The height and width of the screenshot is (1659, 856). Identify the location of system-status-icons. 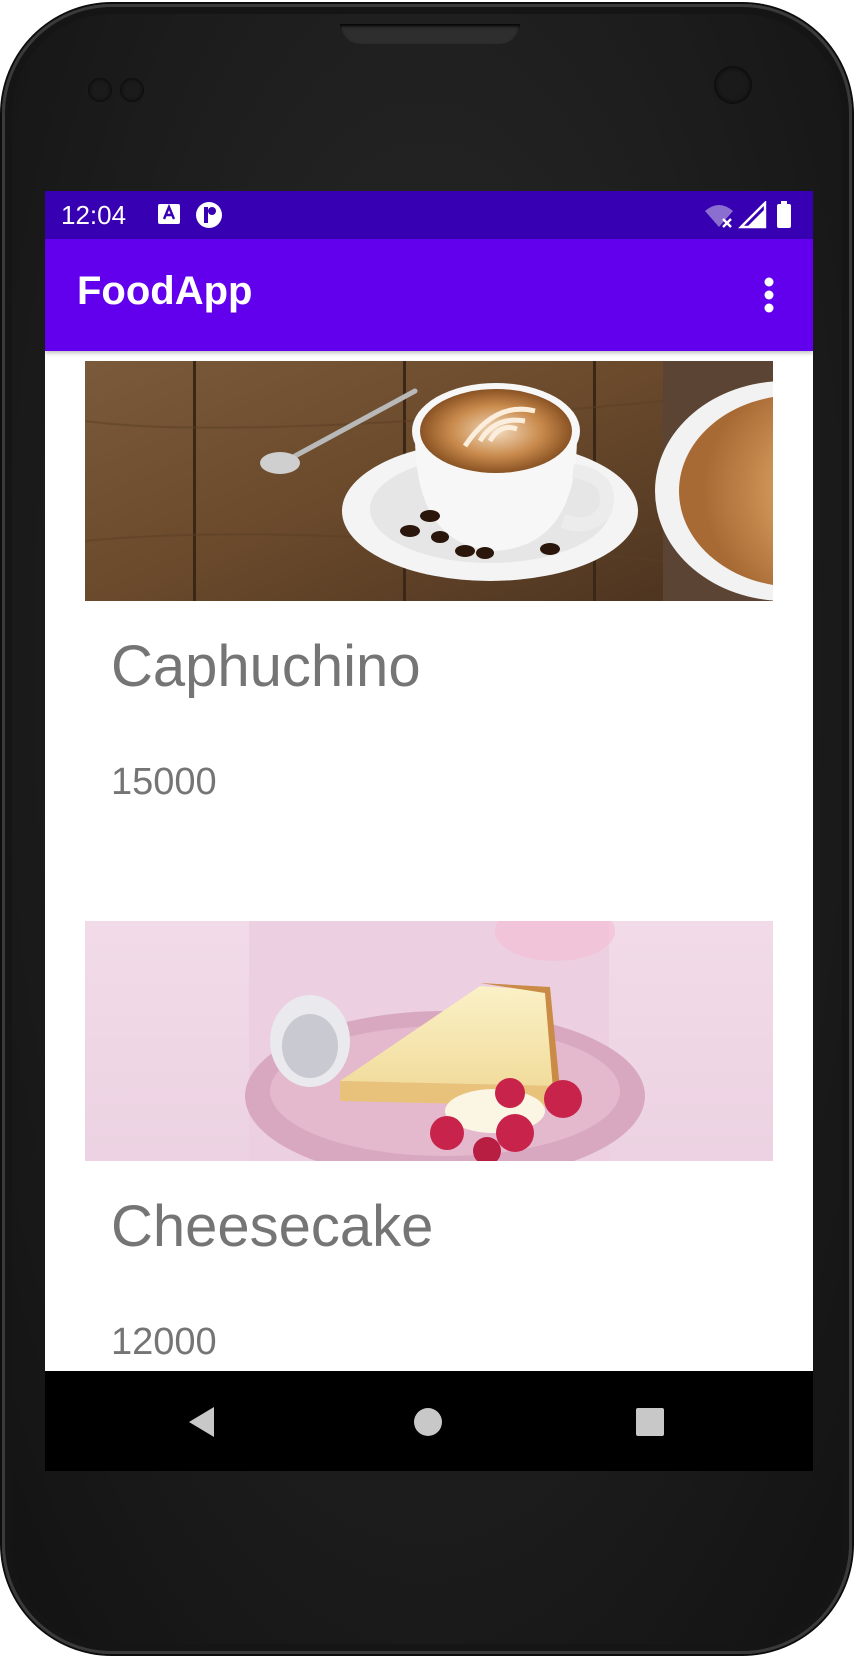
(748, 215).